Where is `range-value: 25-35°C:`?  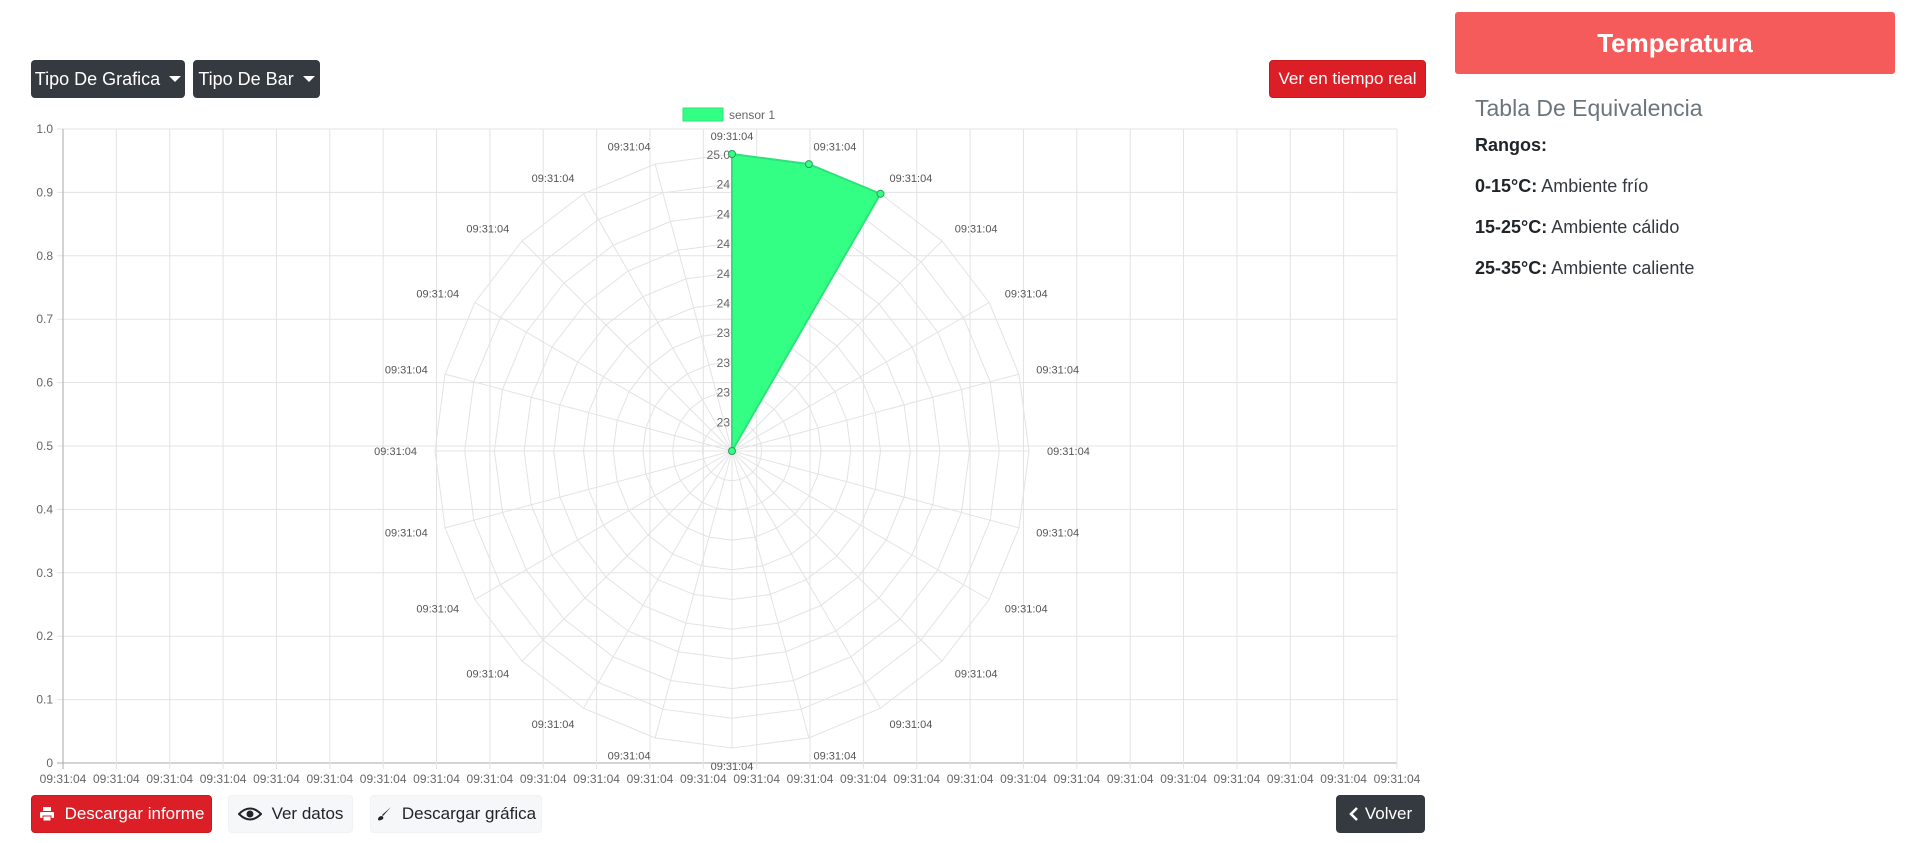
range-value: 25-35°C: is located at coordinates (1511, 268).